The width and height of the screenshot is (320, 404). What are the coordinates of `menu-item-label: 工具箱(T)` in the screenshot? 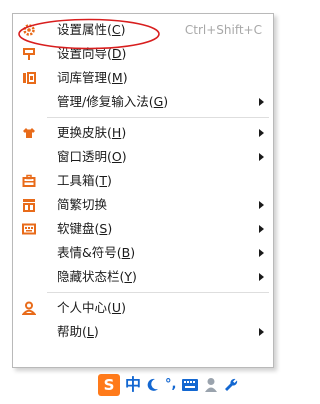 It's located at (84, 180).